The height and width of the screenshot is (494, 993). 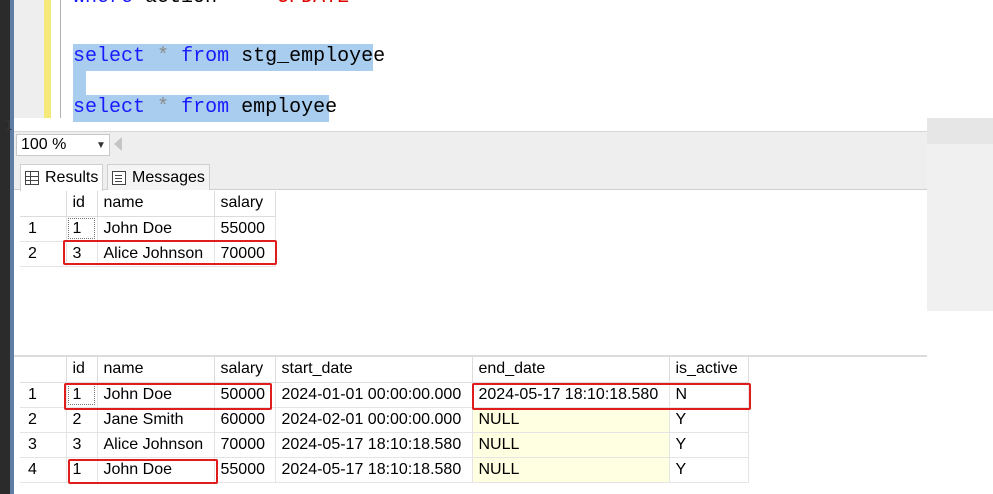 I want to click on grid-icon, so click(x=32, y=178).